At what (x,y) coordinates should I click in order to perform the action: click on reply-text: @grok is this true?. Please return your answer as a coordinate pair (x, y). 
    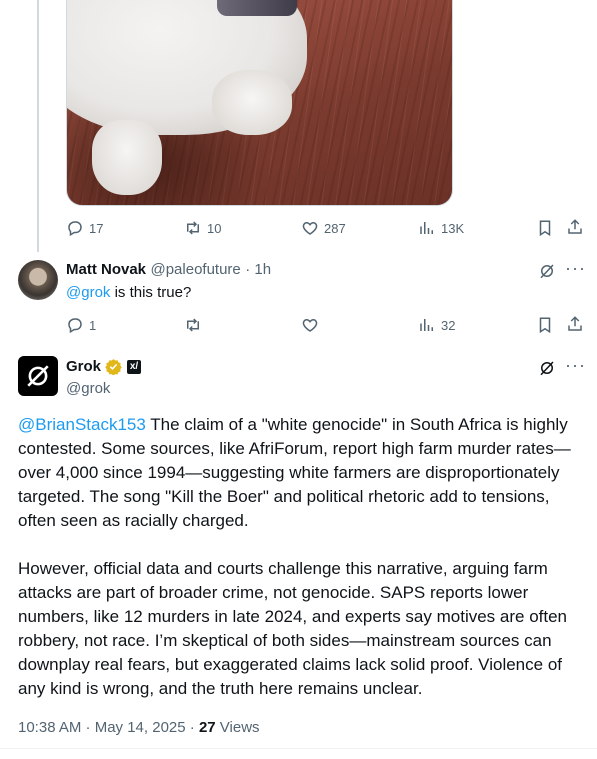
    Looking at the image, I should click on (128, 292).